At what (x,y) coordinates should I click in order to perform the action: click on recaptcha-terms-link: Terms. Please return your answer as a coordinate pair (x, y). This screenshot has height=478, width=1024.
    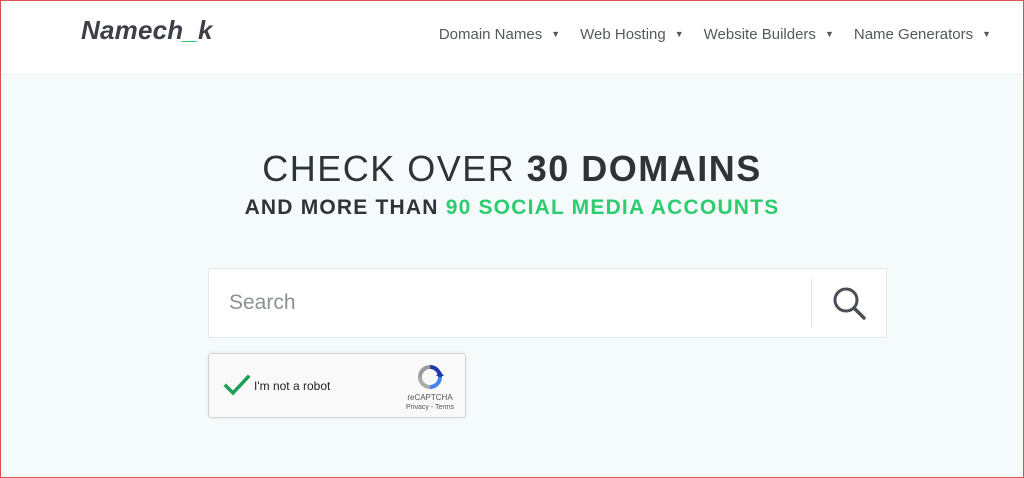
    Looking at the image, I should click on (444, 407).